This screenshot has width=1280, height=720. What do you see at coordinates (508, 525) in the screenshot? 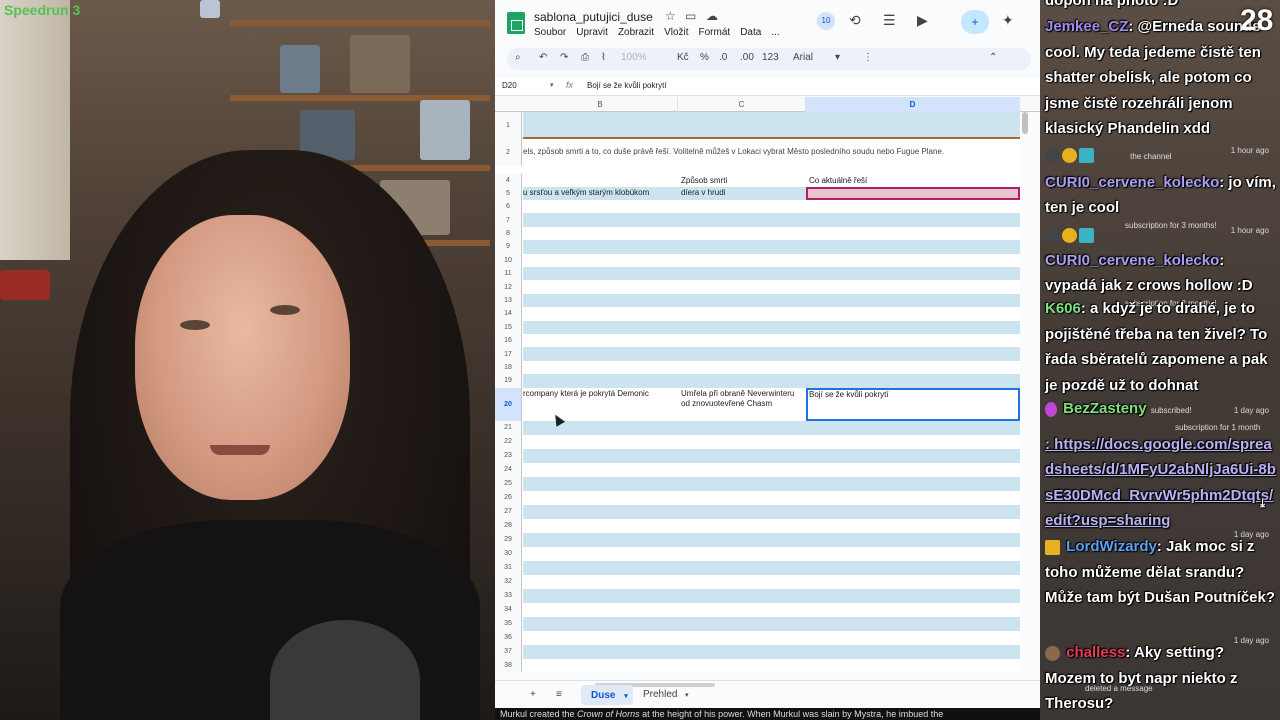
I see `row-header: 28` at bounding box center [508, 525].